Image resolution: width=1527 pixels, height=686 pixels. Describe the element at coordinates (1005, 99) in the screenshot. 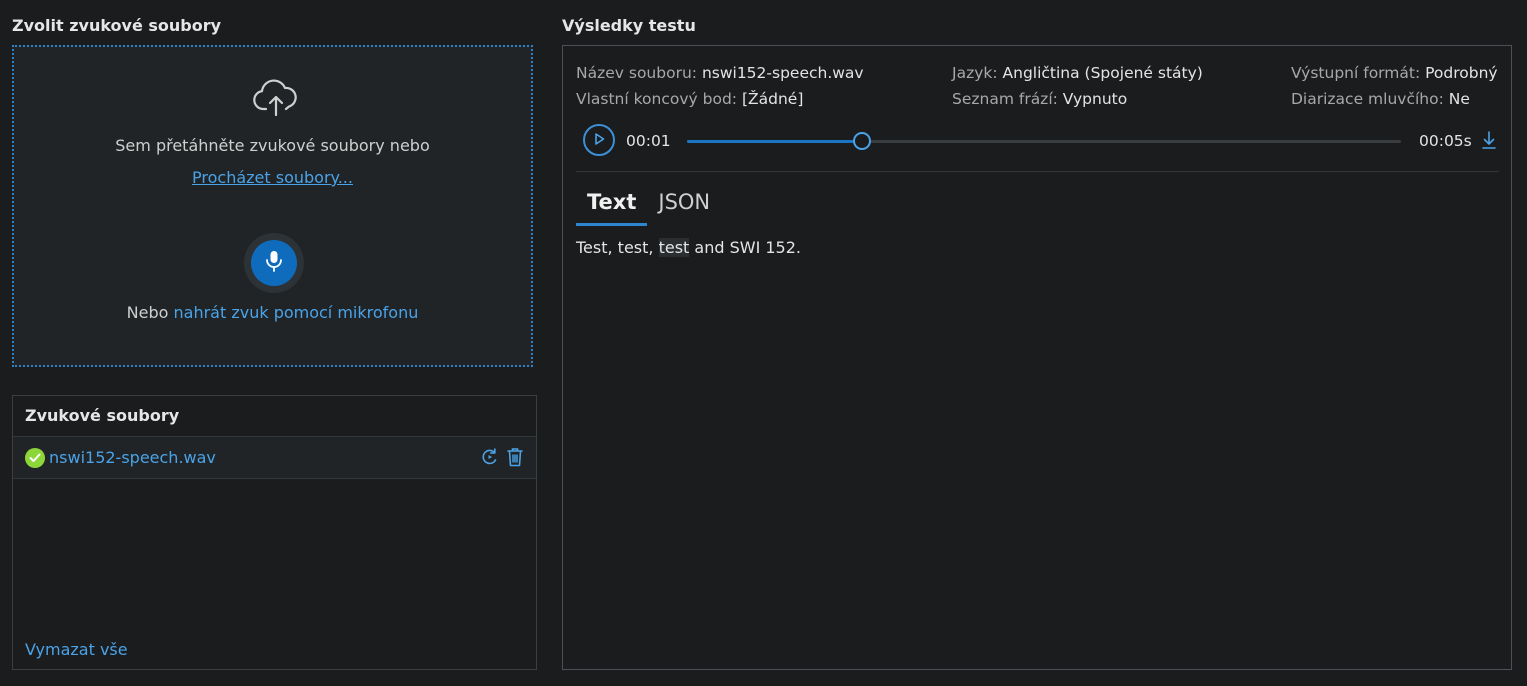

I see `phrase-list-label: Seznam frází:` at that location.